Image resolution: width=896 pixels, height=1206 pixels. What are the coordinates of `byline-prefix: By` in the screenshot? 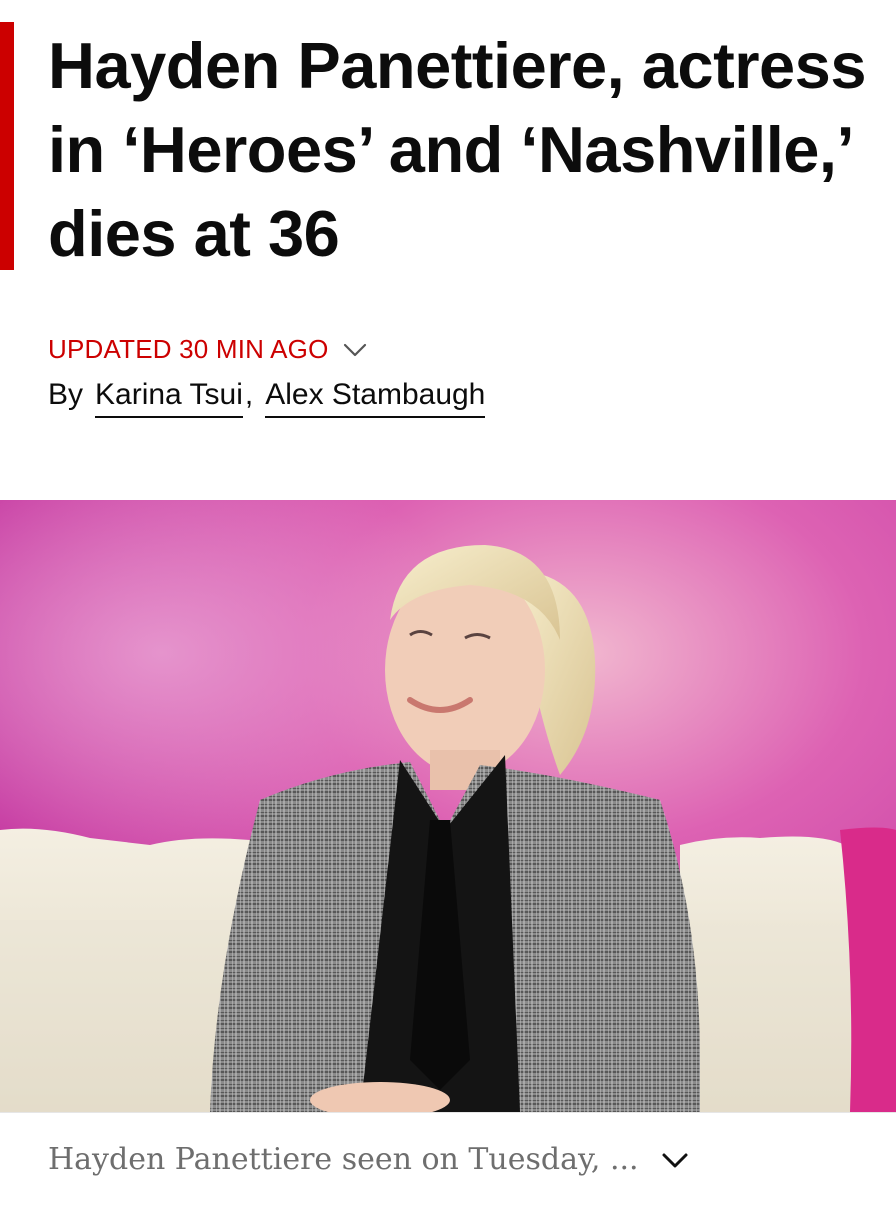 It's located at (66, 394).